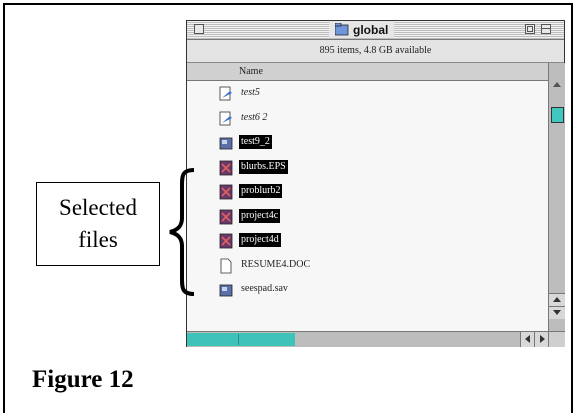 The height and width of the screenshot is (413, 579). Describe the element at coordinates (367, 167) in the screenshot. I see `file-row: blurbs.EPS` at that location.